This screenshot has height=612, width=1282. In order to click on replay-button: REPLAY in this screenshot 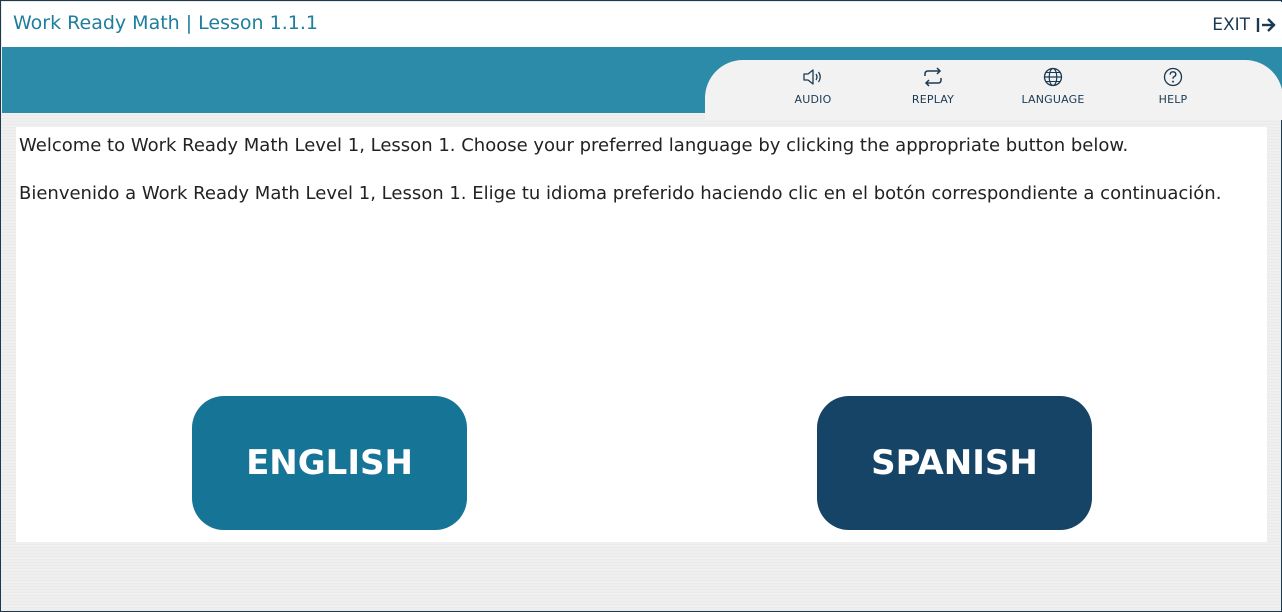, I will do `click(933, 86)`.